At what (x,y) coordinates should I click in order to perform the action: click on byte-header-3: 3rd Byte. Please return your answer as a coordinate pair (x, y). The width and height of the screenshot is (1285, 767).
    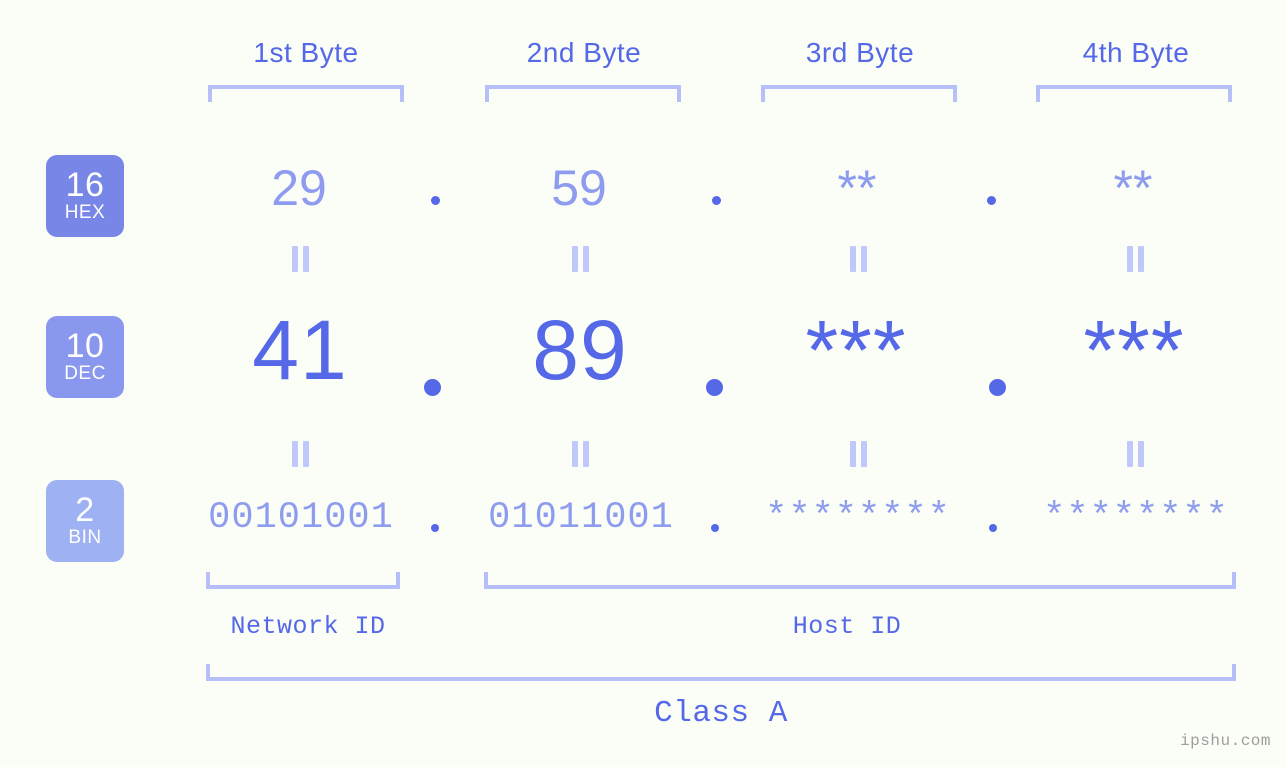
    Looking at the image, I should click on (860, 52).